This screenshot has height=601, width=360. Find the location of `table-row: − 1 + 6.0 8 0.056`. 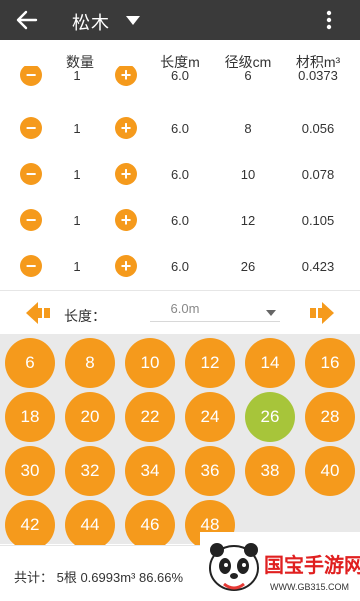

table-row: − 1 + 6.0 8 0.056 is located at coordinates (180, 128).